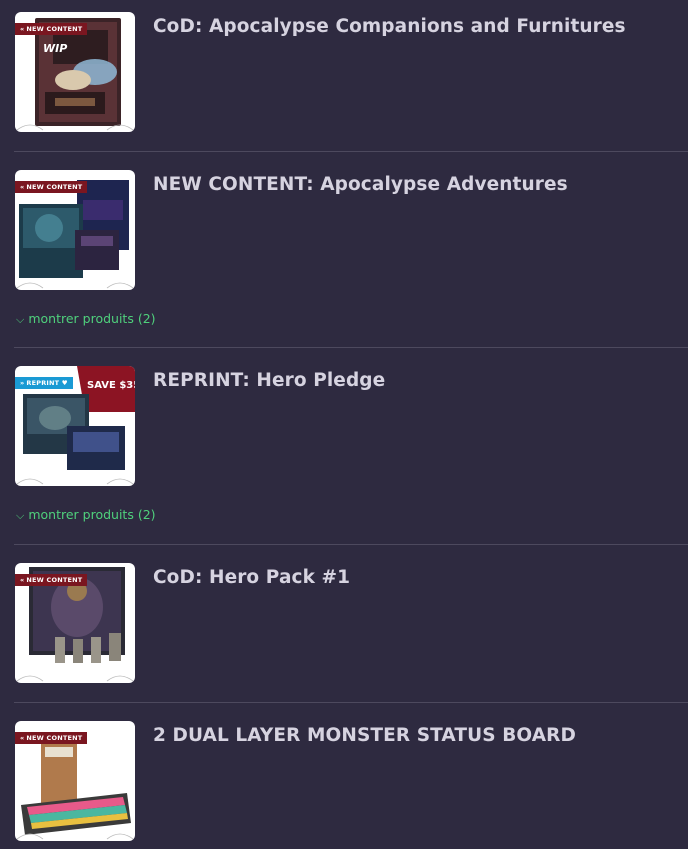  Describe the element at coordinates (360, 184) in the screenshot. I see `item-title: NEW CONTENT: Apocalypse Adventures` at that location.